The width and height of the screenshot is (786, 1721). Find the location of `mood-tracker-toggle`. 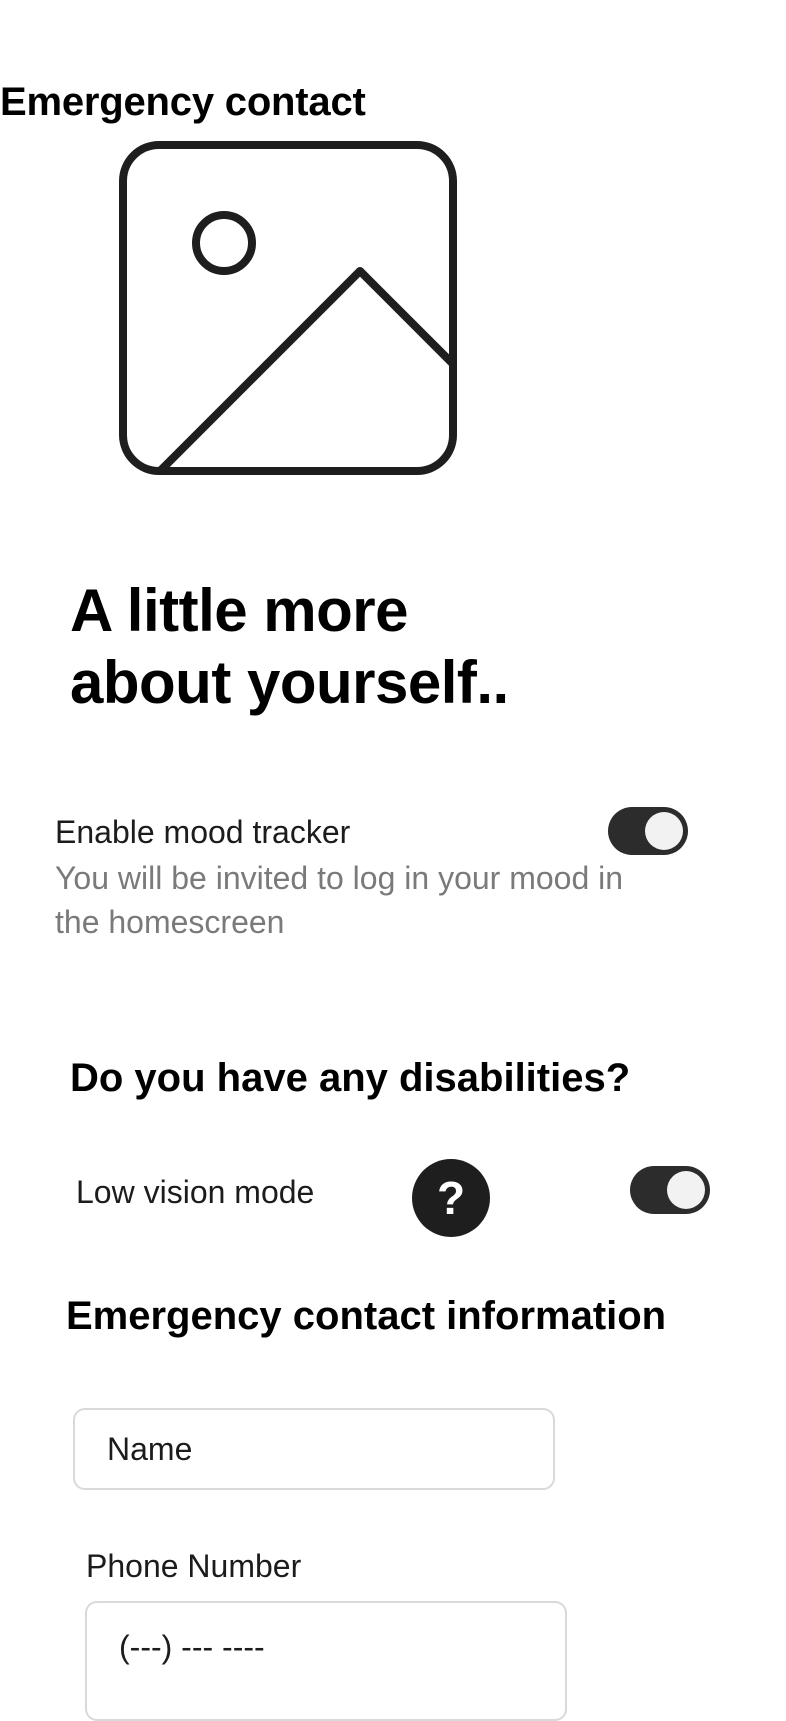

mood-tracker-toggle is located at coordinates (648, 831).